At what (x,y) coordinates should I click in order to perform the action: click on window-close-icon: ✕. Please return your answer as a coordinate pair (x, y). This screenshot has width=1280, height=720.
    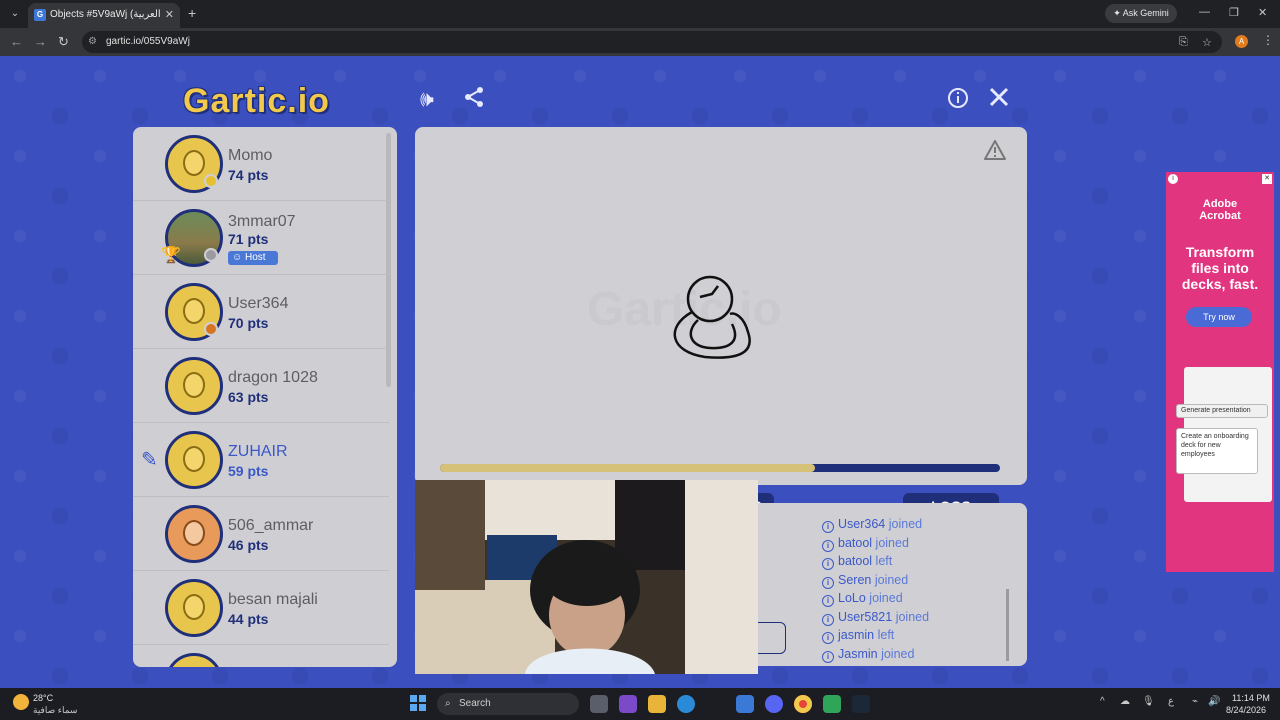
    Looking at the image, I should click on (1262, 12).